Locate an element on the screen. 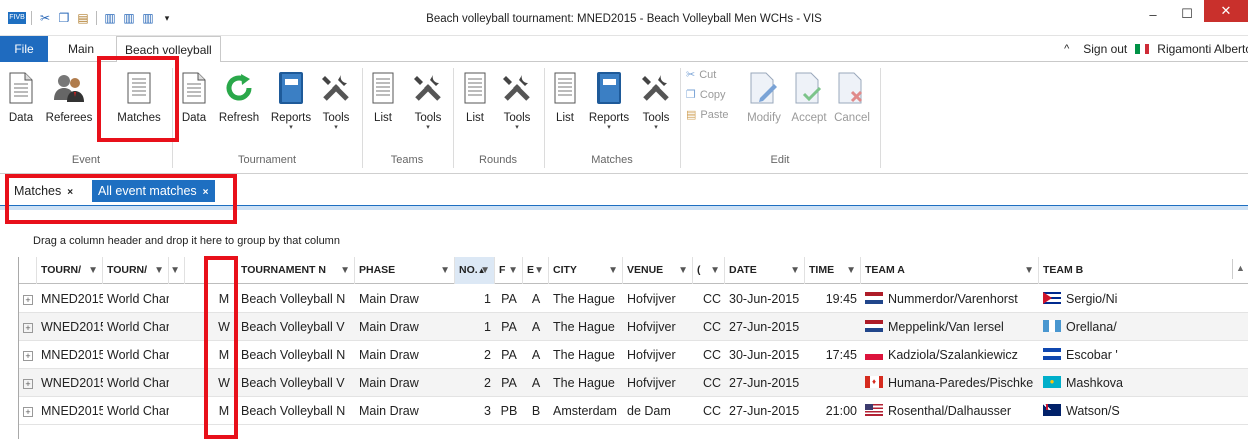 The height and width of the screenshot is (439, 1248). rounds-tools-button: Tools ▾ is located at coordinates (517, 99).